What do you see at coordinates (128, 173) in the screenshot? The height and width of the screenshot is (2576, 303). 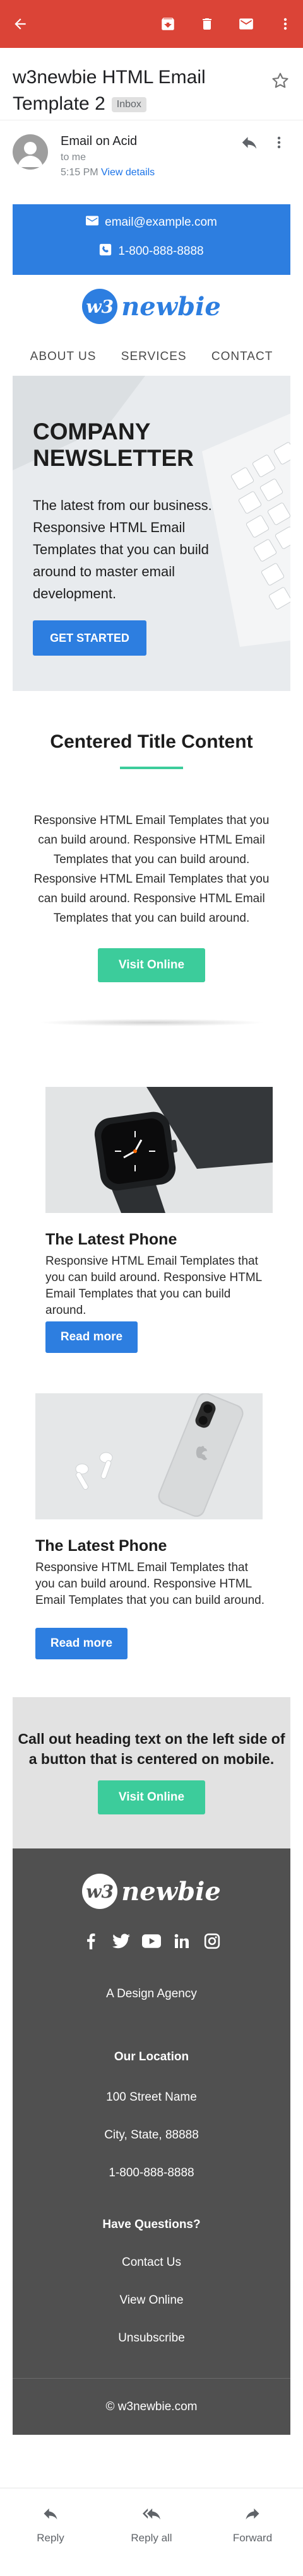 I see `view-details-link: View details` at bounding box center [128, 173].